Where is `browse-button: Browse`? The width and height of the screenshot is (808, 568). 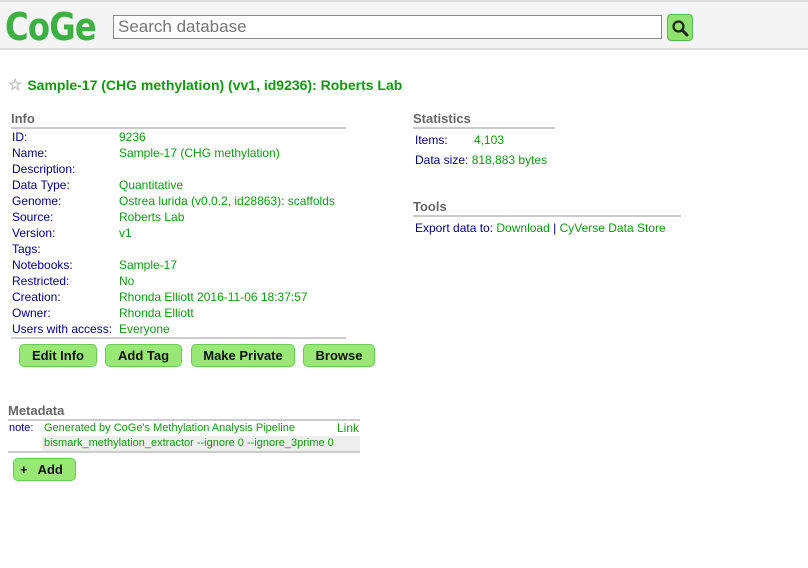
browse-button: Browse is located at coordinates (339, 355).